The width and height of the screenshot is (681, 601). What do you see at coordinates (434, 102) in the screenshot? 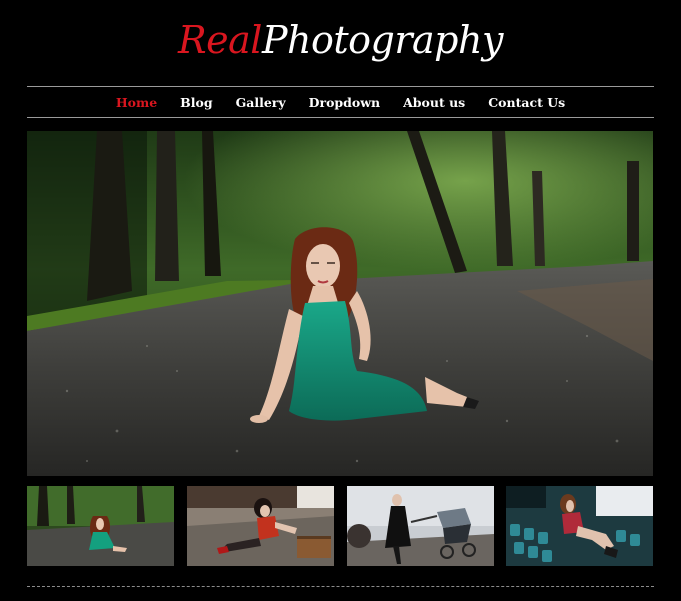
I see `nav-item-about-us: About us` at bounding box center [434, 102].